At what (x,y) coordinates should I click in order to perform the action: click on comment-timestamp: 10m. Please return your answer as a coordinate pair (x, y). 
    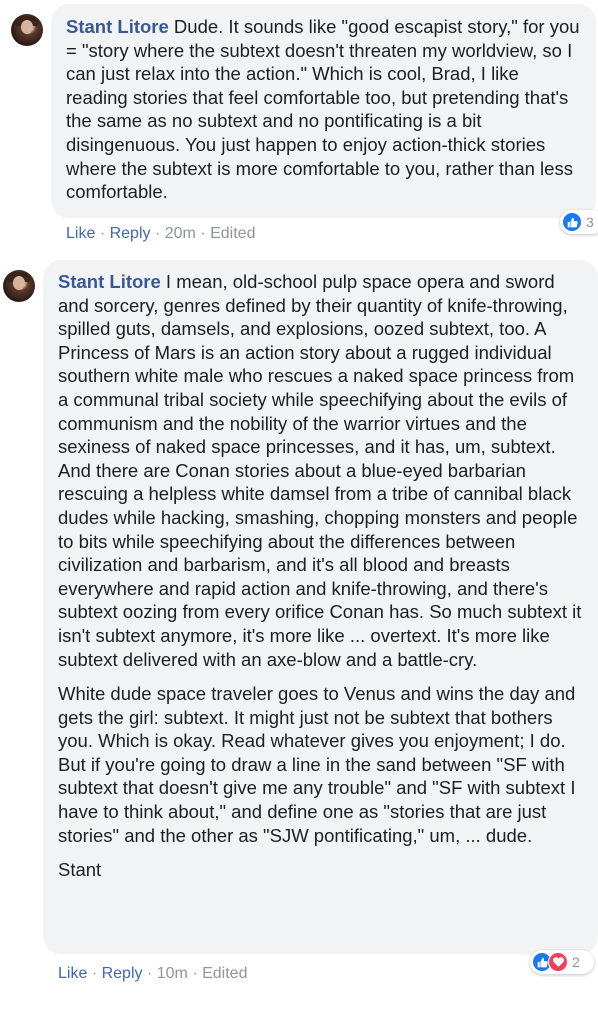
    Looking at the image, I should click on (172, 973).